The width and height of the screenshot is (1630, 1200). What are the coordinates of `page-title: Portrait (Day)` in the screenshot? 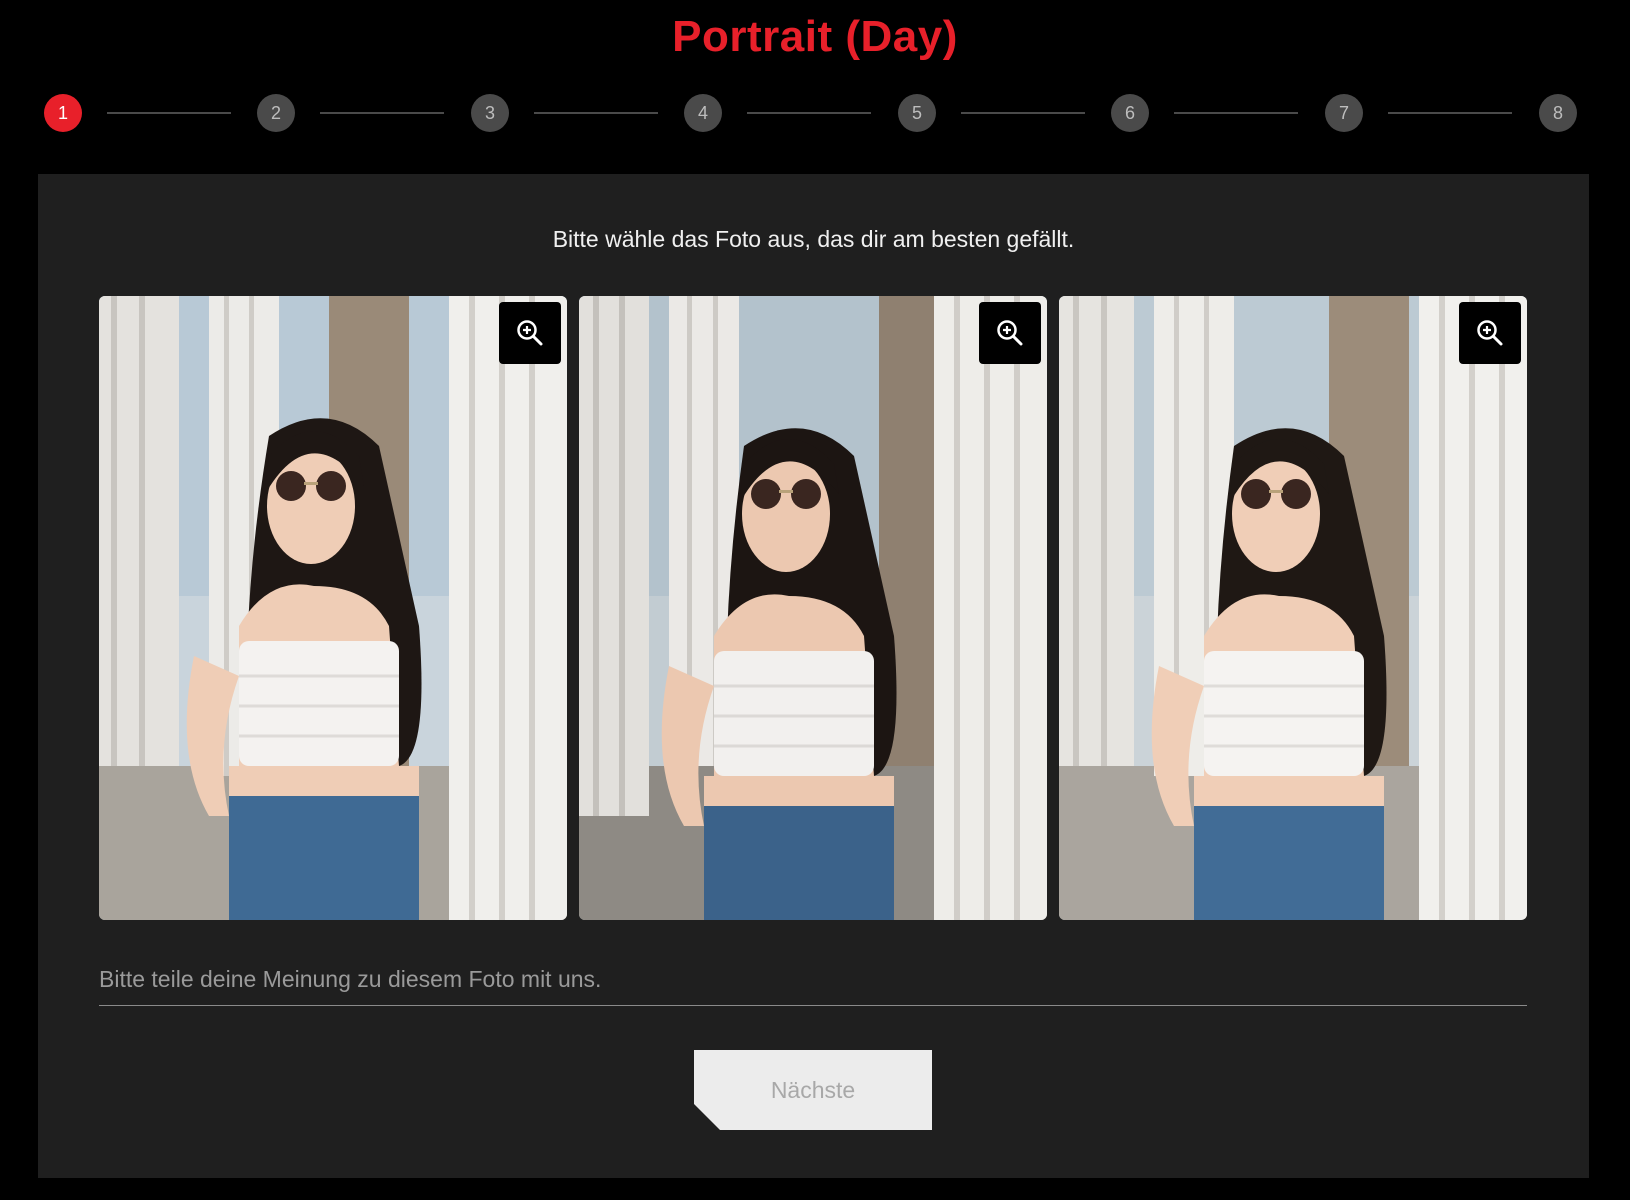 It's located at (815, 36).